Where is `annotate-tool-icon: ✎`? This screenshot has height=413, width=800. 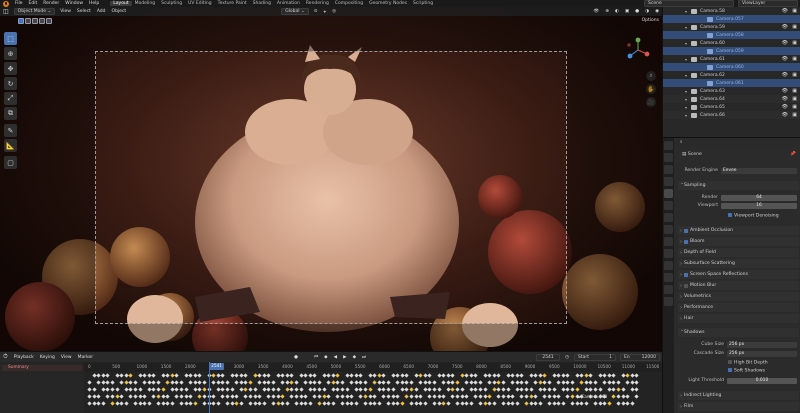
annotate-tool-icon: ✎ is located at coordinates (10, 130).